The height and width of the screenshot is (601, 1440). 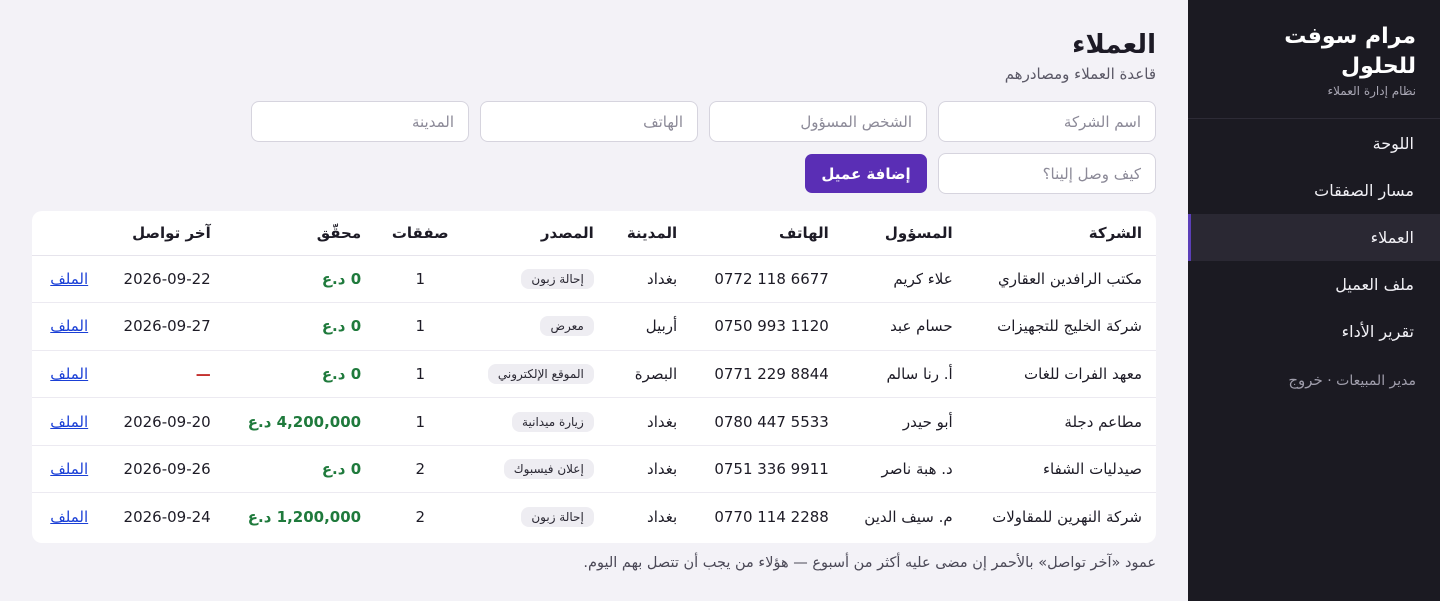 What do you see at coordinates (1314, 143) in the screenshot?
I see `sidebar-item-dashboard: اللوحة` at bounding box center [1314, 143].